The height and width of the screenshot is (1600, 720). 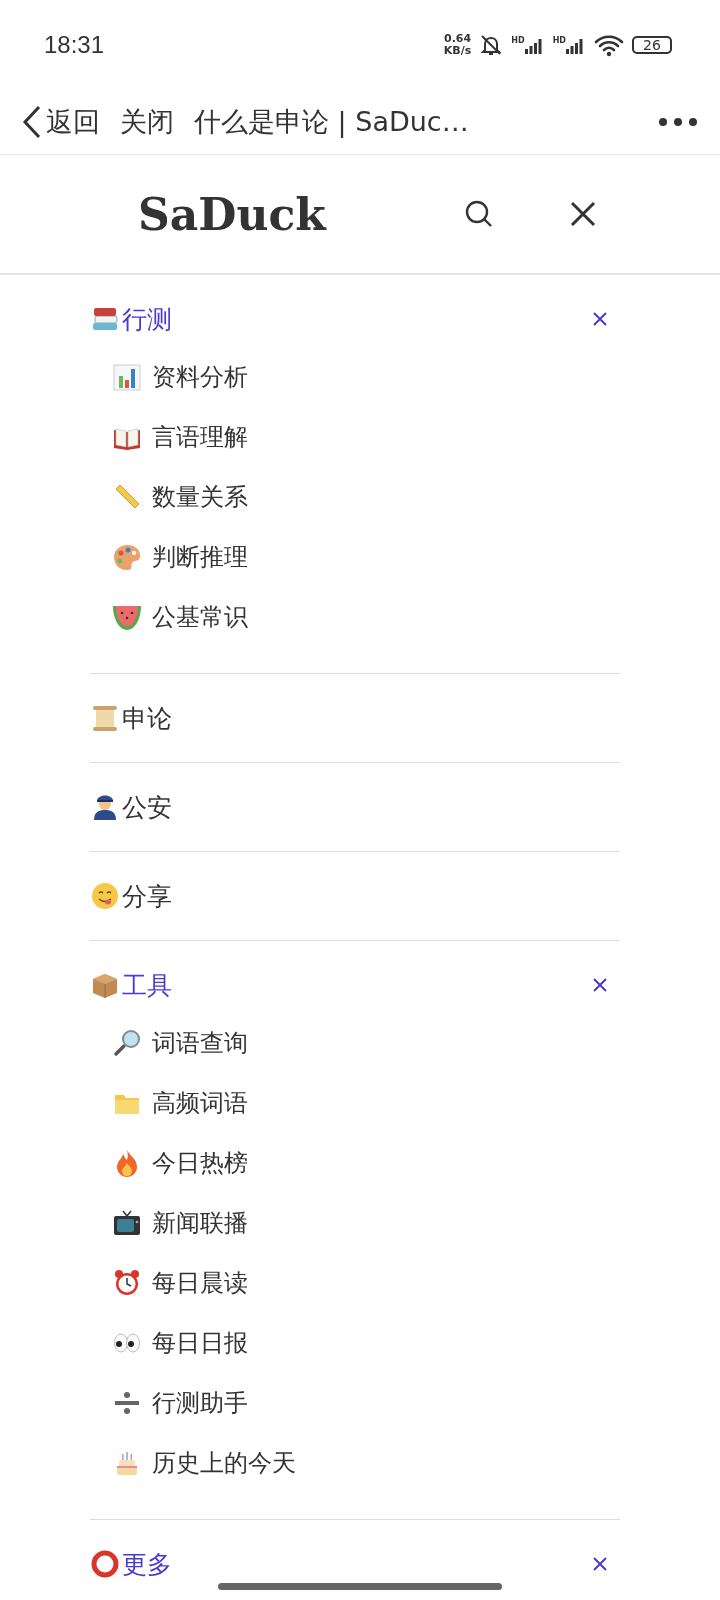 What do you see at coordinates (200, 1223) in the screenshot?
I see `menu-item: 新闻联播` at bounding box center [200, 1223].